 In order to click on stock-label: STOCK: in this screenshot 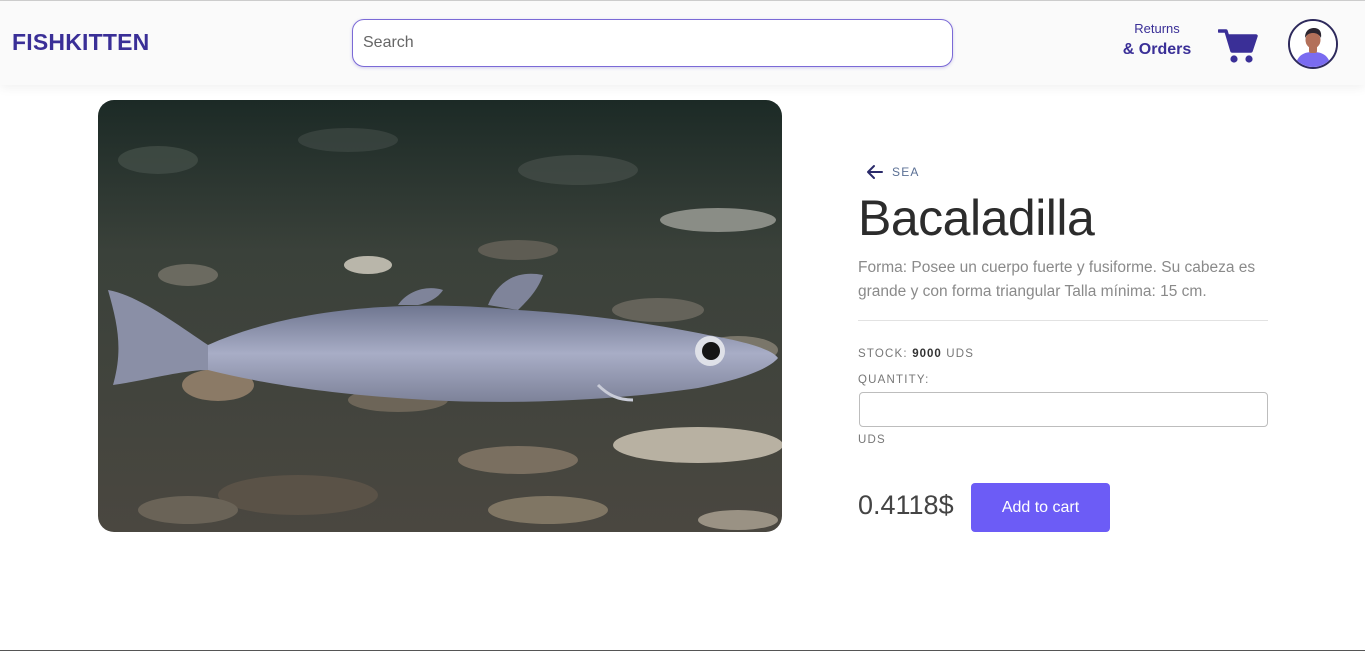, I will do `click(883, 354)`.